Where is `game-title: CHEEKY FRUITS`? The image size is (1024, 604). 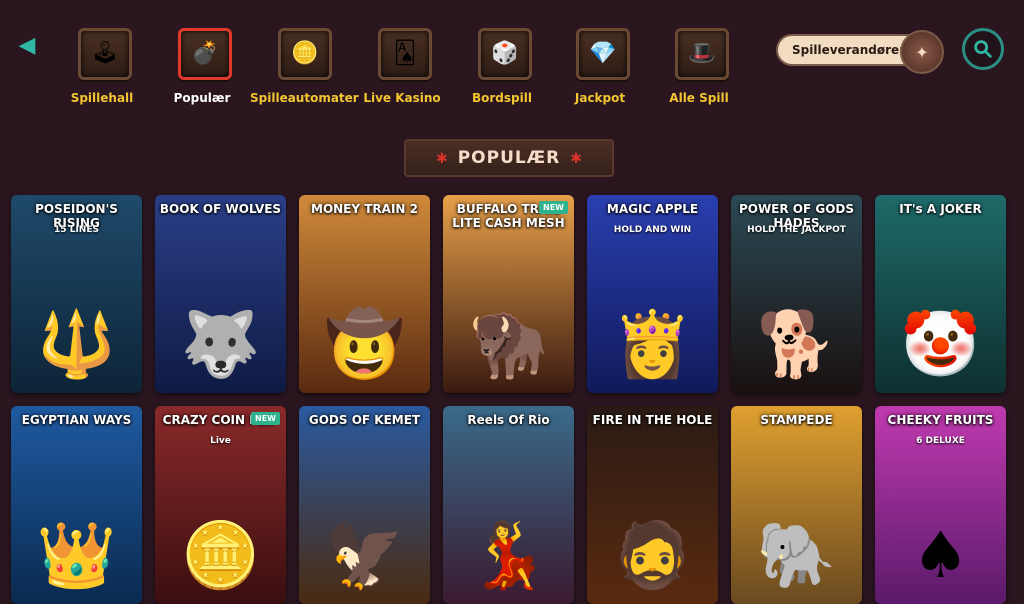
game-title: CHEEKY FRUITS is located at coordinates (940, 420).